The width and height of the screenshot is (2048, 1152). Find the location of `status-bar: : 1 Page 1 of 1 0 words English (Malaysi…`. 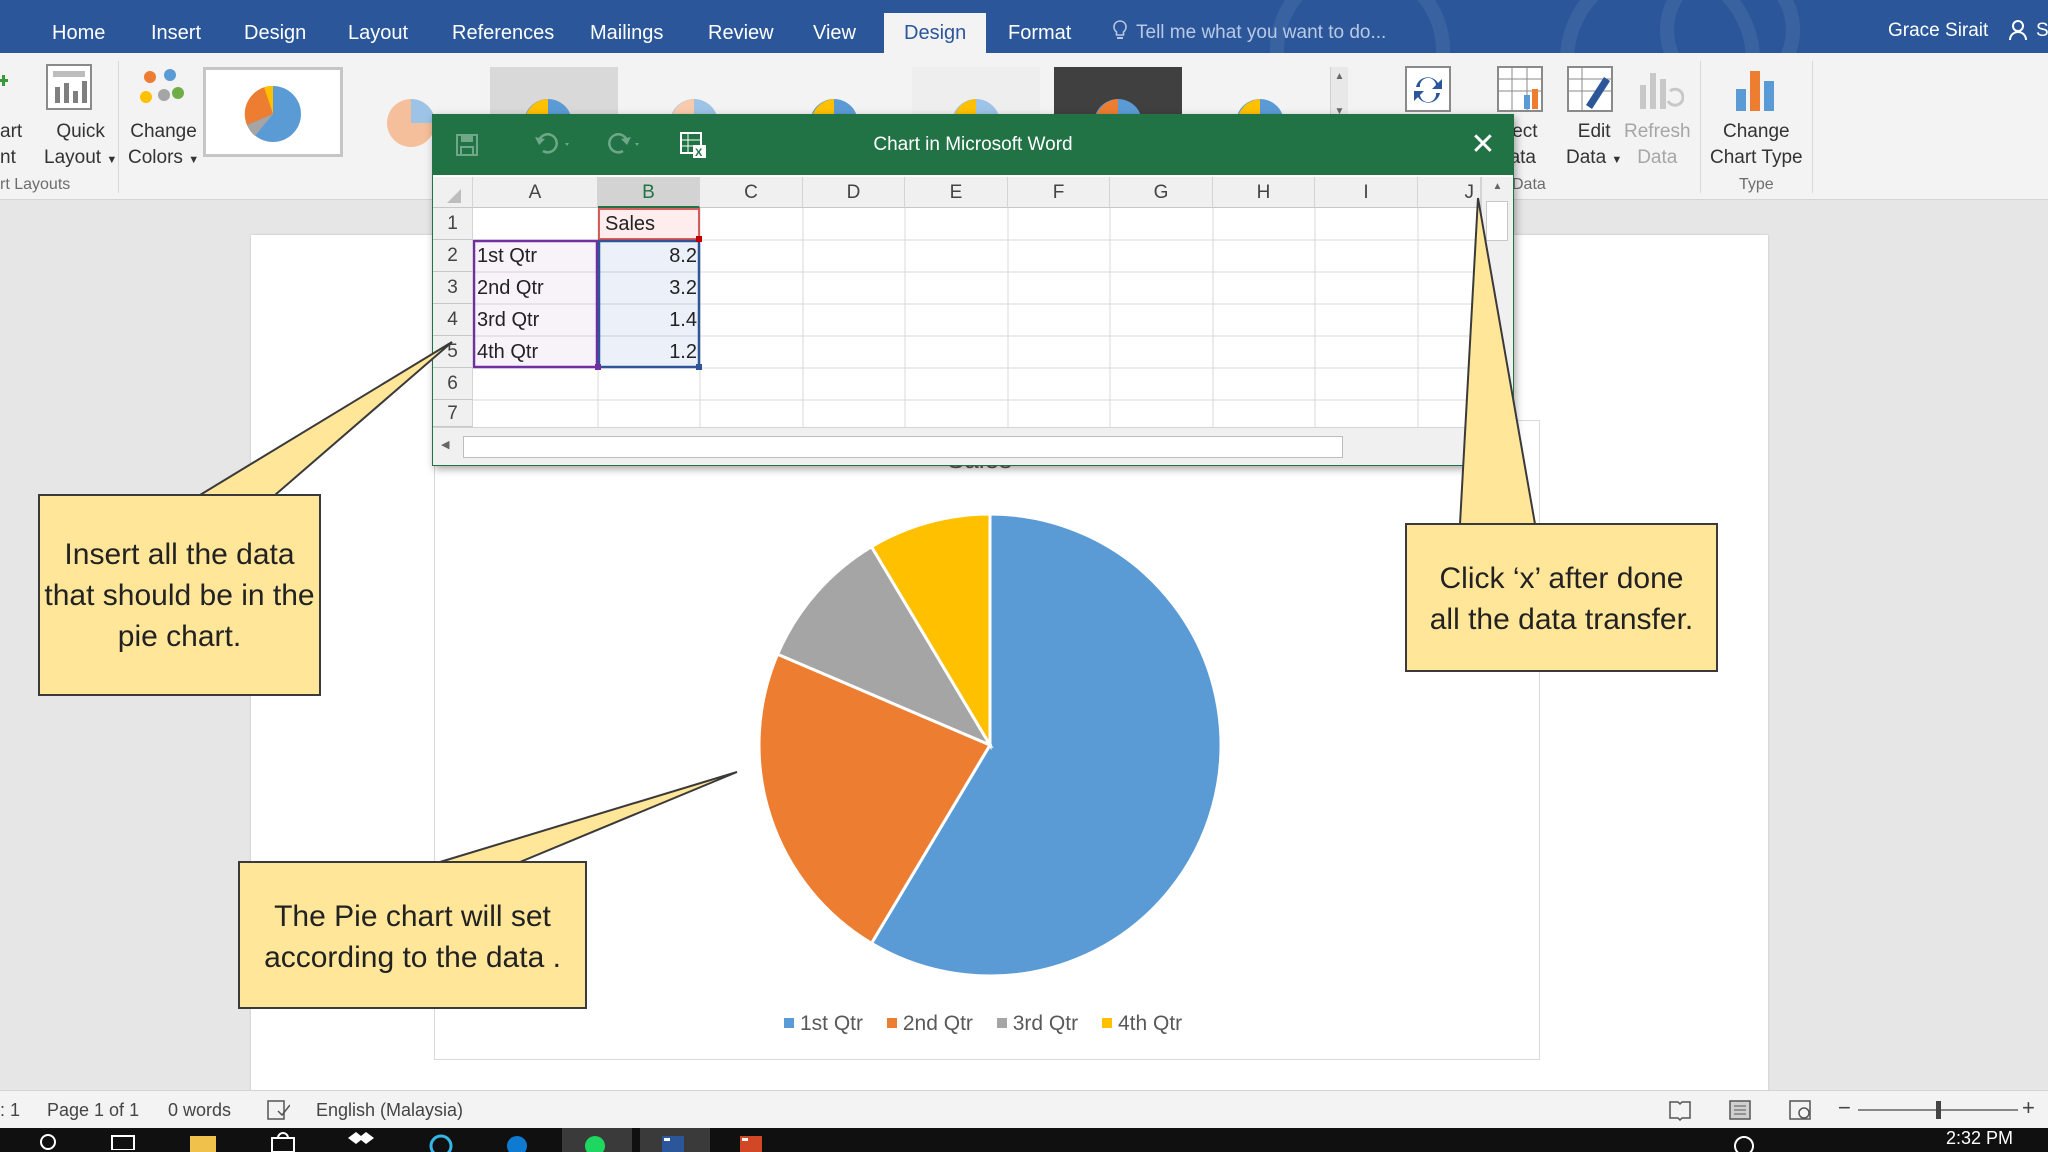

status-bar: : 1 Page 1 of 1 0 words English (Malaysi… is located at coordinates (1024, 1109).